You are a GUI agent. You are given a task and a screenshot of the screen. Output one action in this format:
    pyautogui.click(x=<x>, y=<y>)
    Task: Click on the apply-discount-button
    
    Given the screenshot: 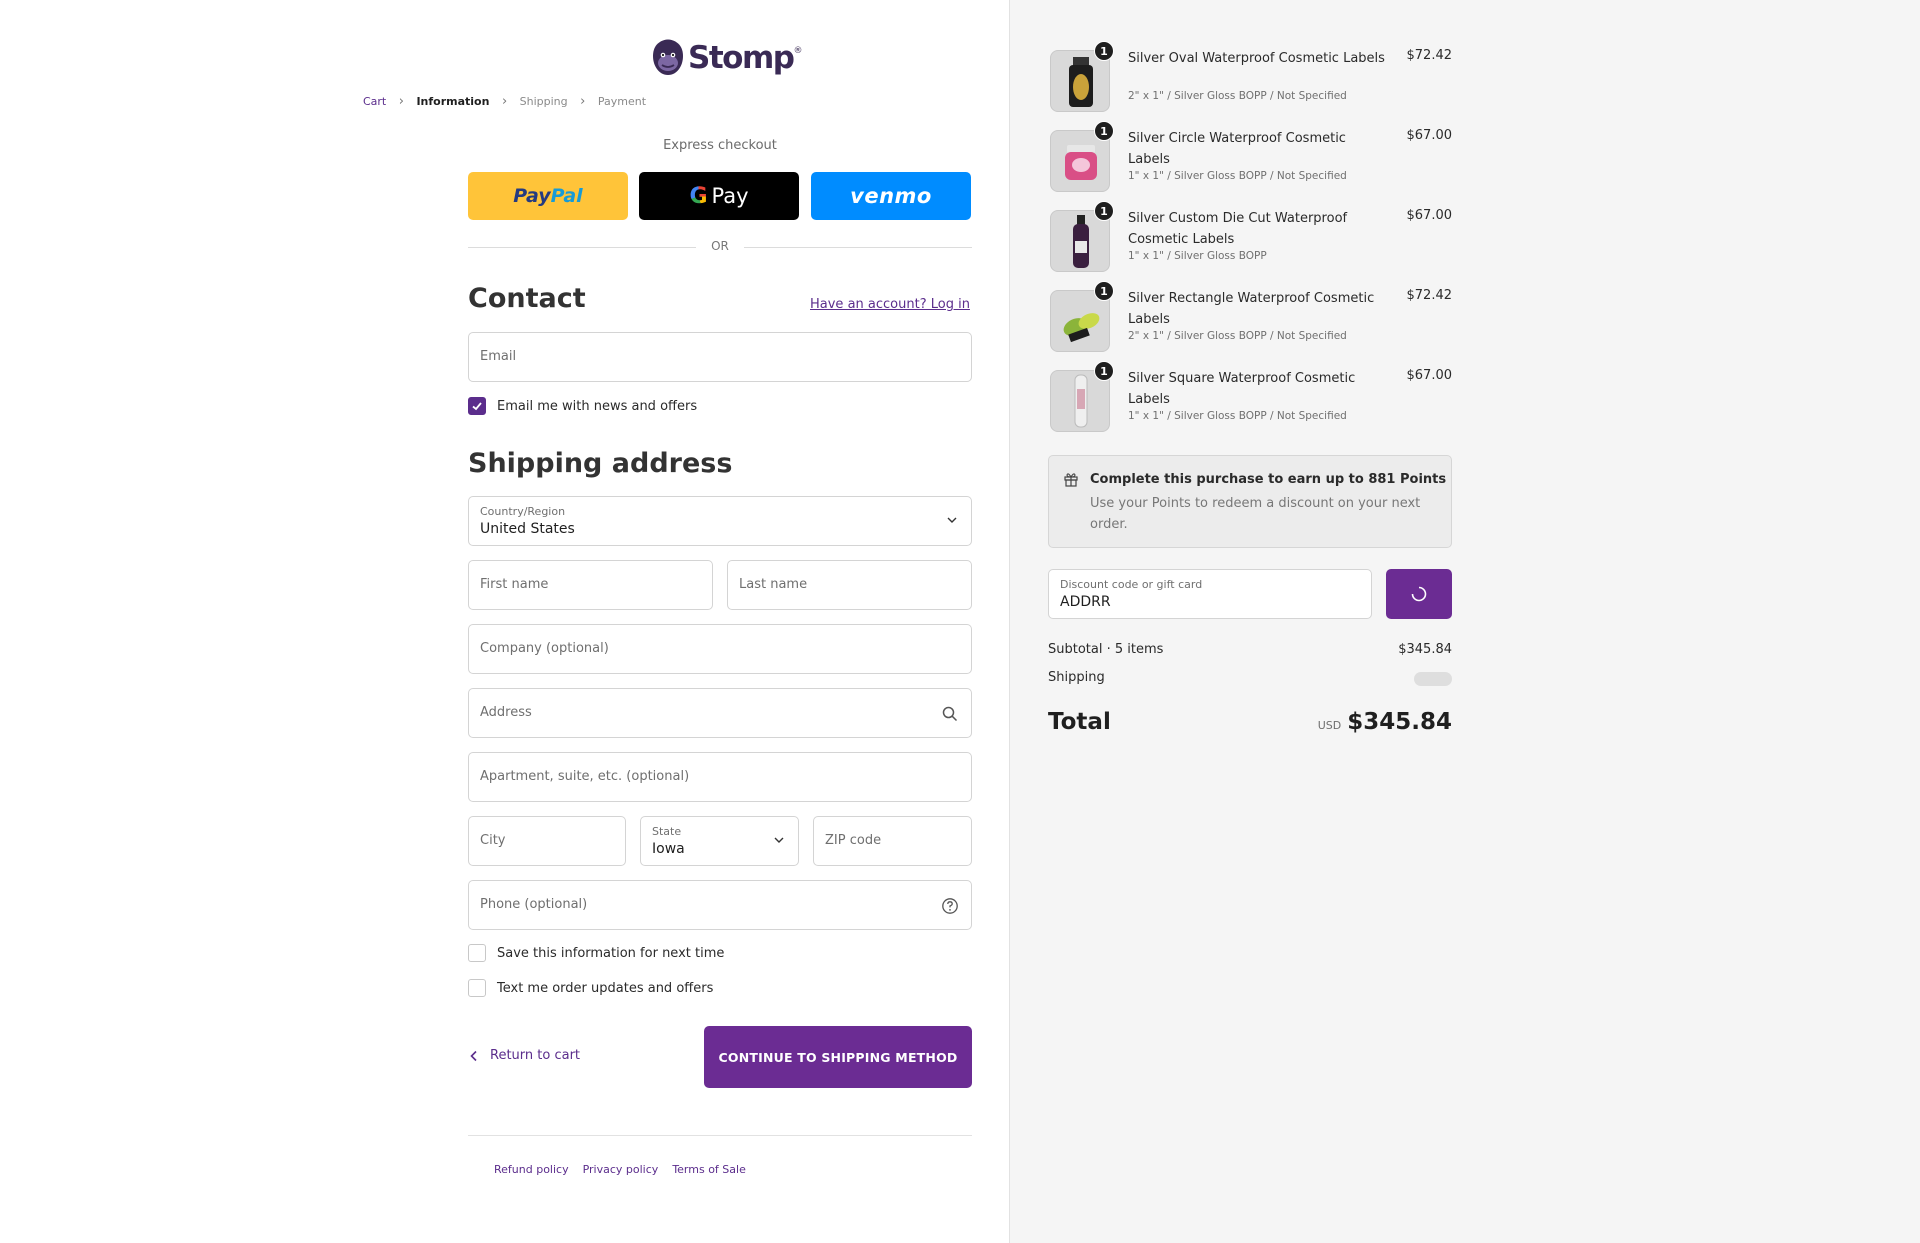 What is the action you would take?
    pyautogui.click(x=1419, y=594)
    